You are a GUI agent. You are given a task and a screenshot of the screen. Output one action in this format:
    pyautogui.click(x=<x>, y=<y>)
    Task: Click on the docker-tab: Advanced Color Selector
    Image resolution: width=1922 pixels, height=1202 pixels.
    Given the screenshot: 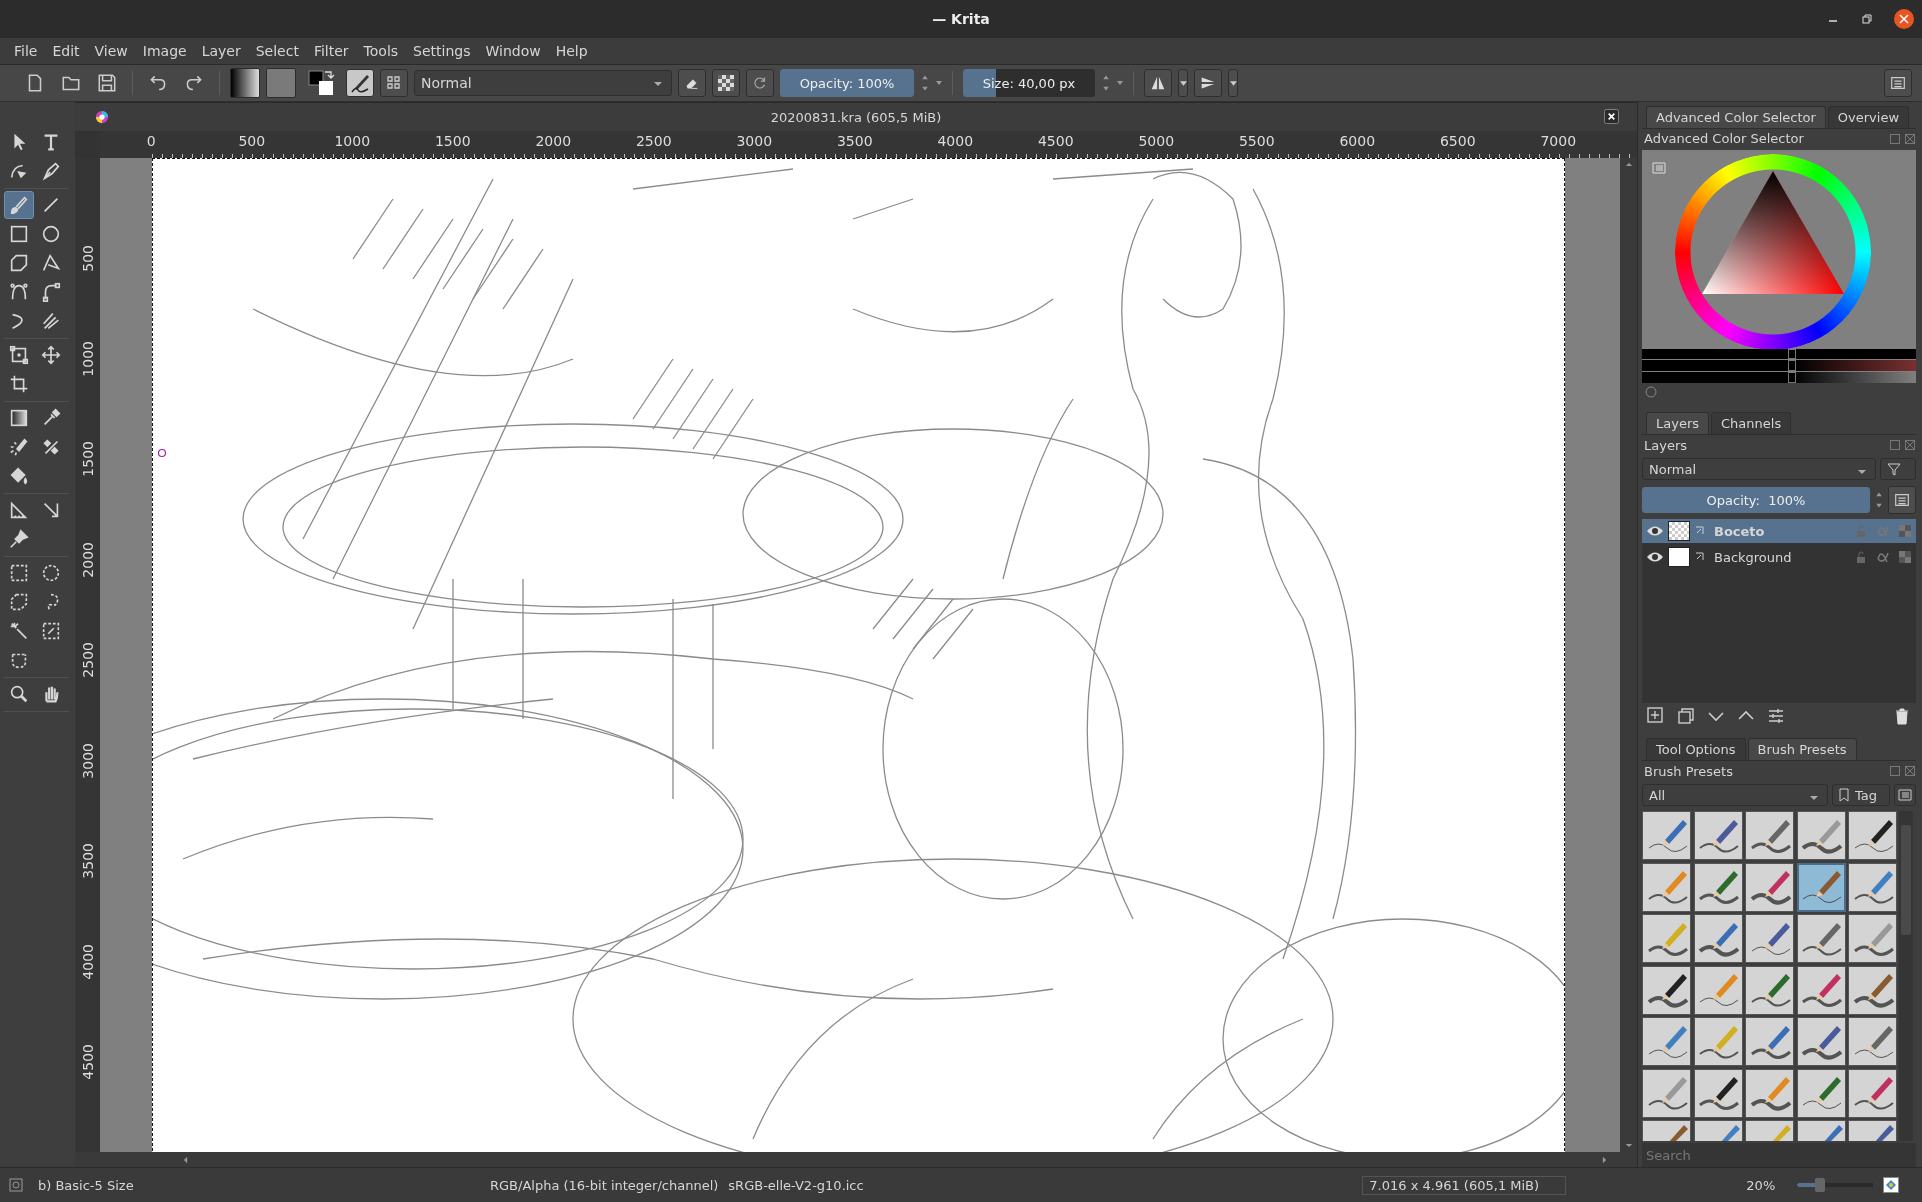 What is the action you would take?
    pyautogui.click(x=1736, y=116)
    